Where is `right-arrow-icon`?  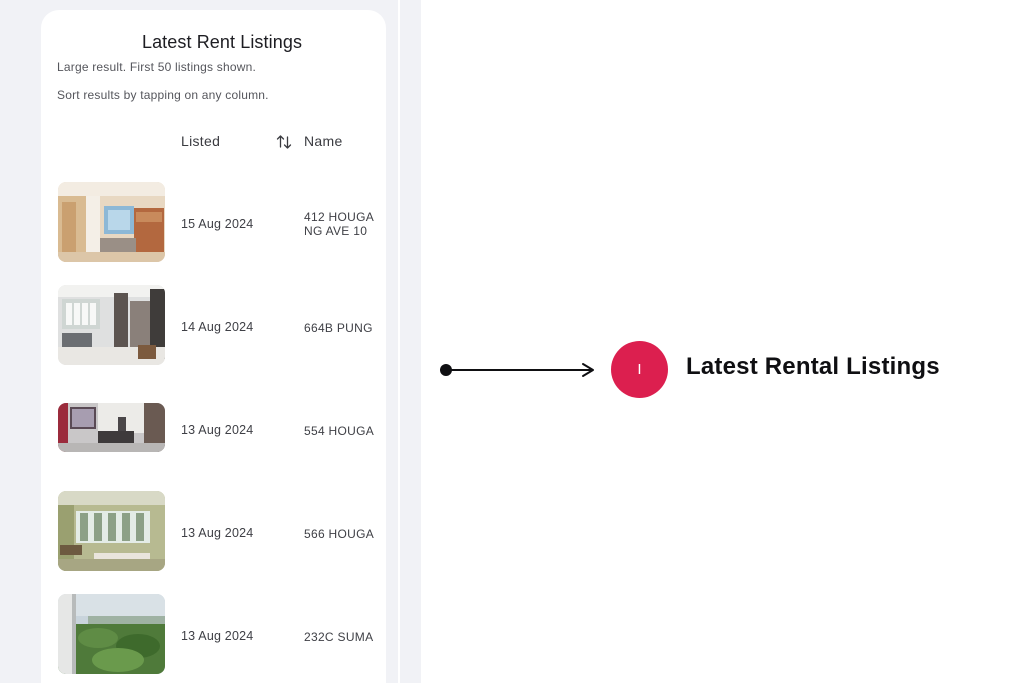 right-arrow-icon is located at coordinates (517, 370).